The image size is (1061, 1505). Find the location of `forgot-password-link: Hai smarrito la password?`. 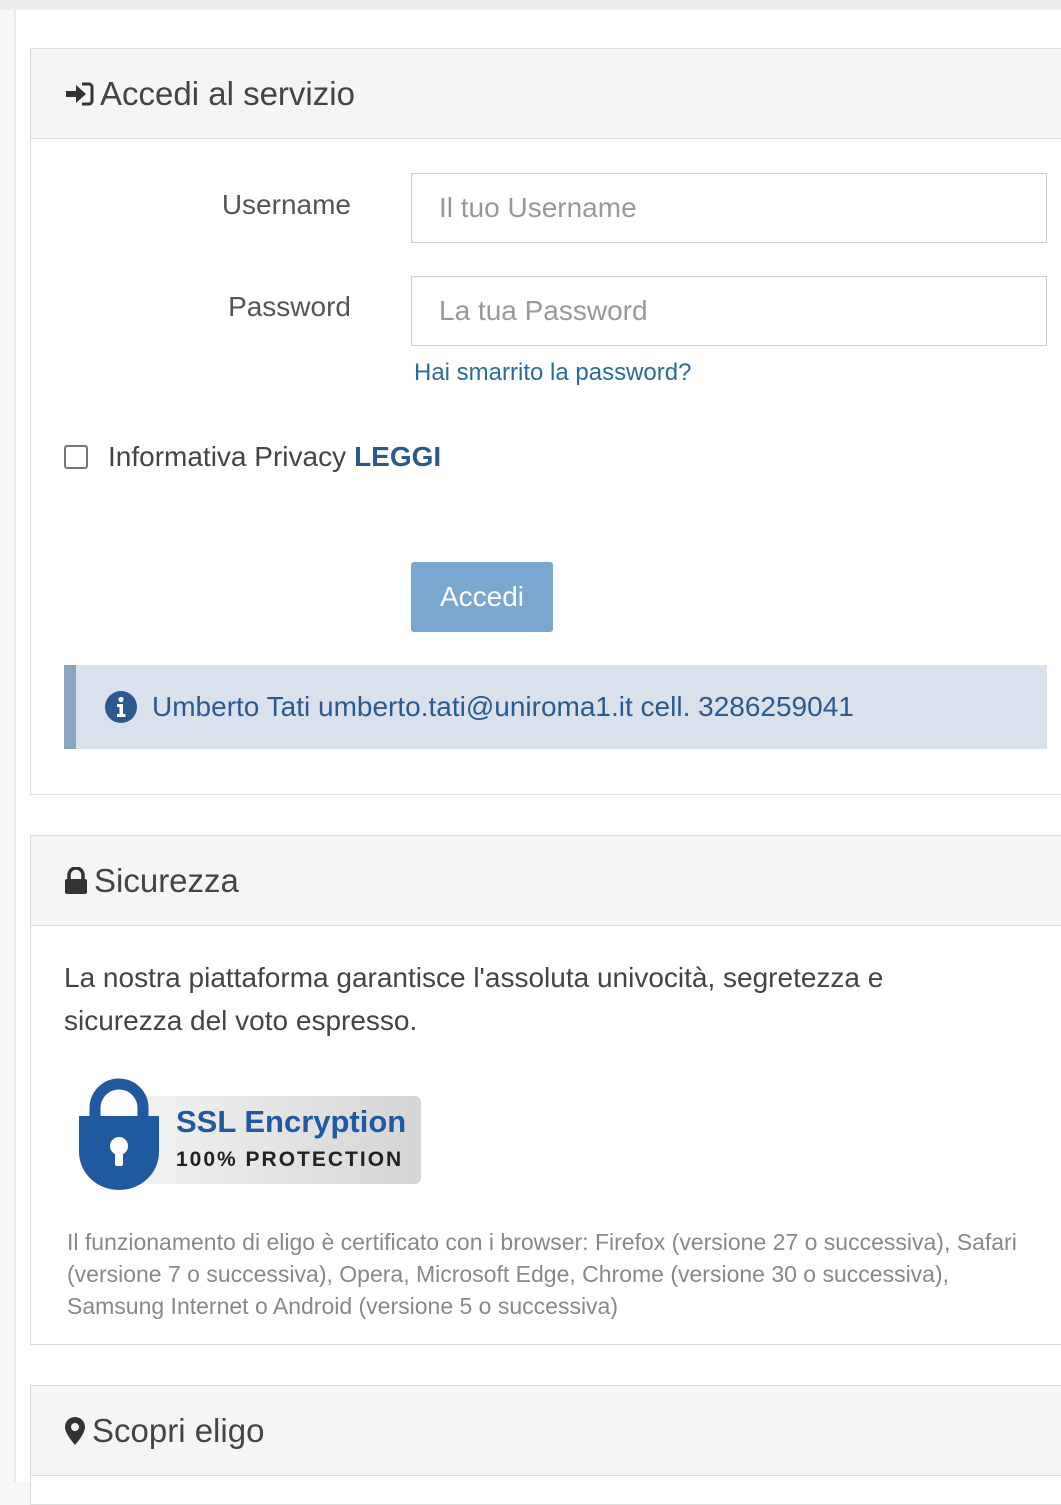

forgot-password-link: Hai smarrito la password? is located at coordinates (552, 373).